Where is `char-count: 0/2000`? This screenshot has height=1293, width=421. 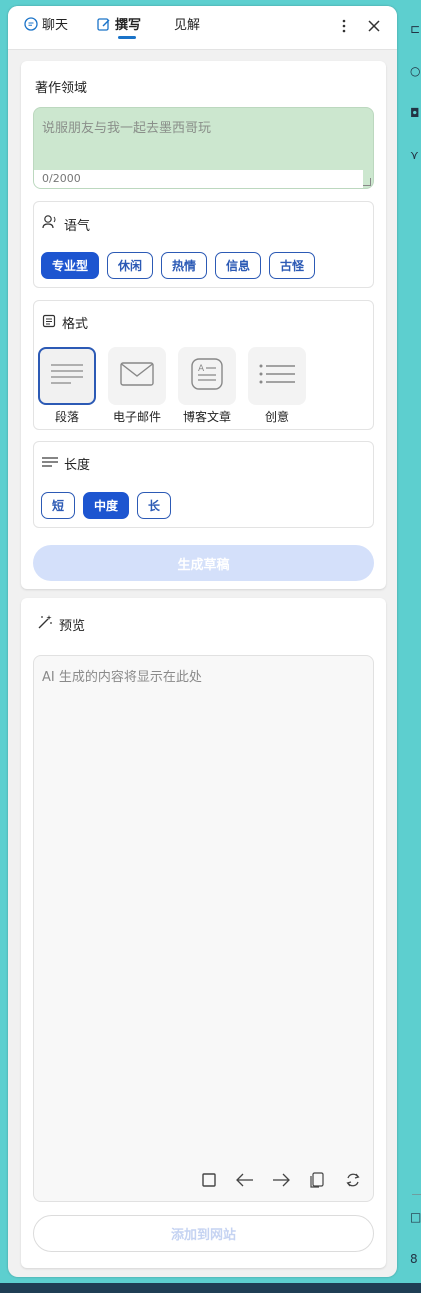
char-count: 0/2000 is located at coordinates (198, 179).